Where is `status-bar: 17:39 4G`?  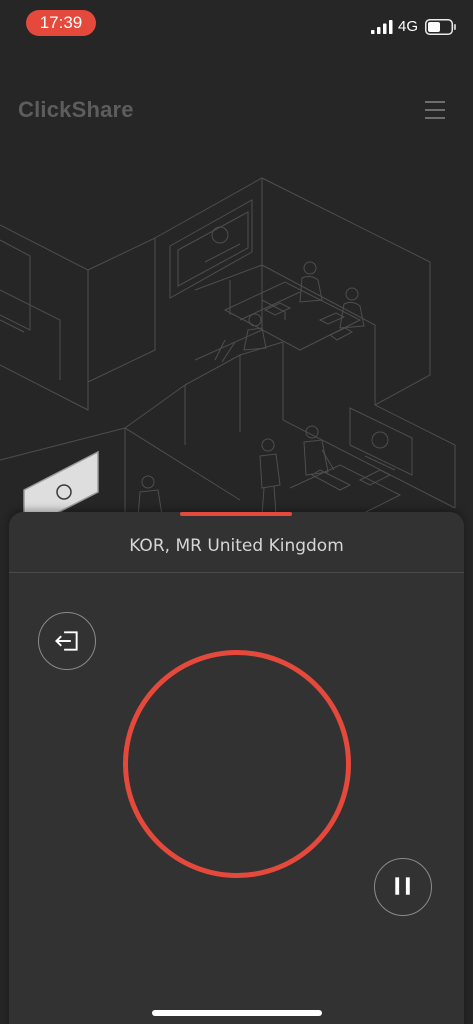 status-bar: 17:39 4G is located at coordinates (236, 23).